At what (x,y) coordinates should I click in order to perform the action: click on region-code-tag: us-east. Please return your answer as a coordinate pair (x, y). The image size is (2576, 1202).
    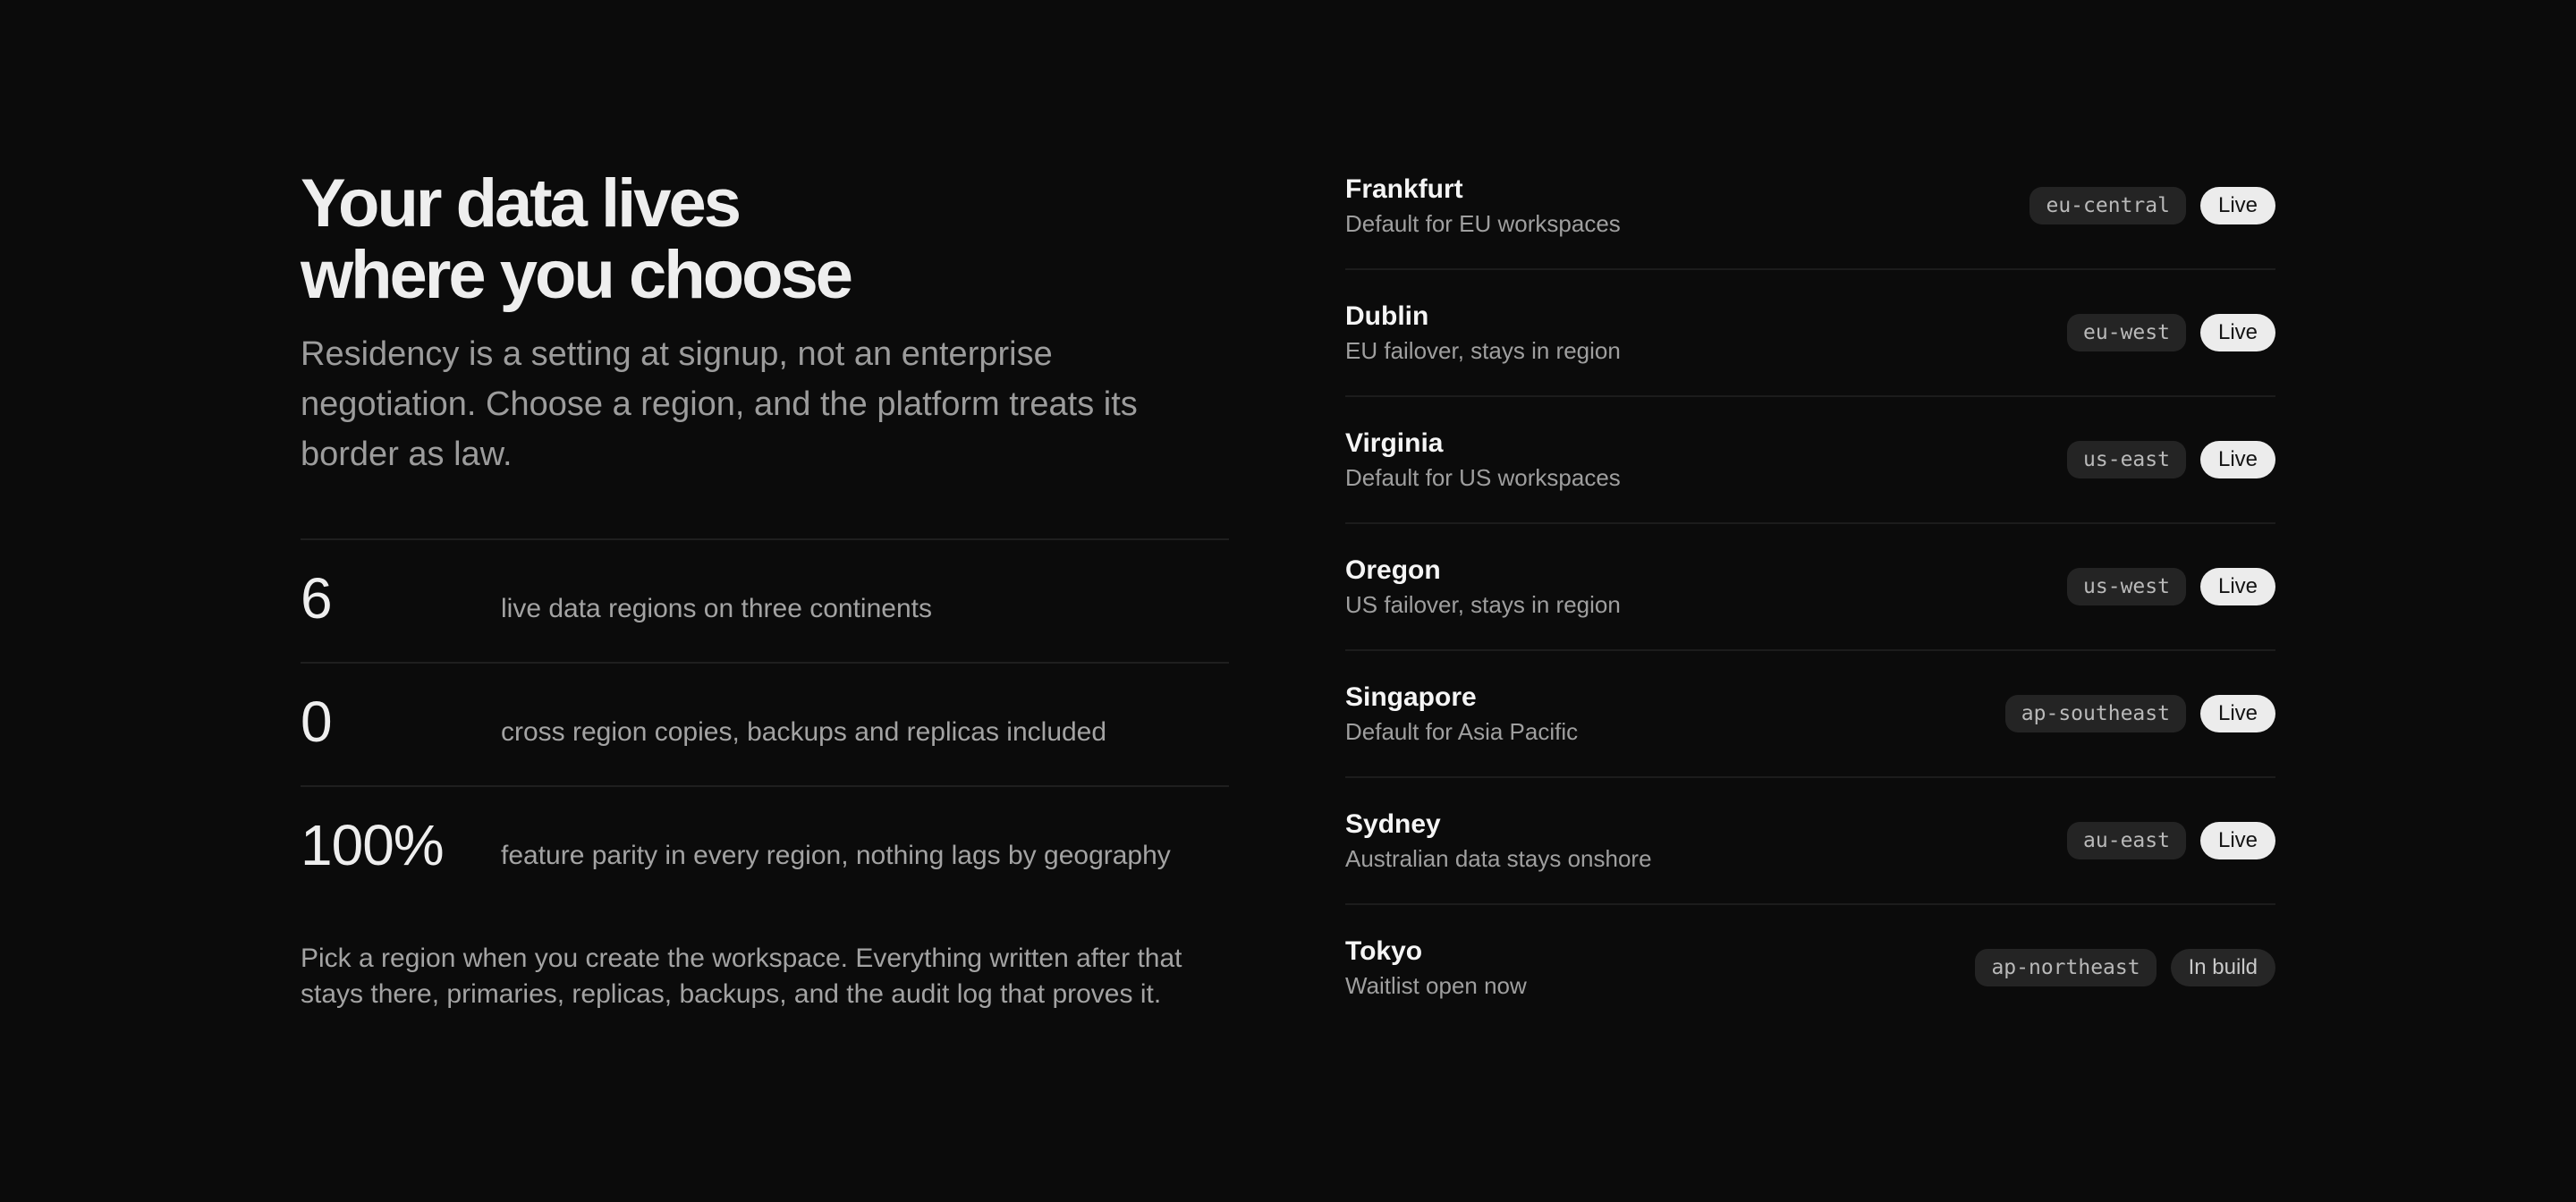
    Looking at the image, I should click on (2126, 459).